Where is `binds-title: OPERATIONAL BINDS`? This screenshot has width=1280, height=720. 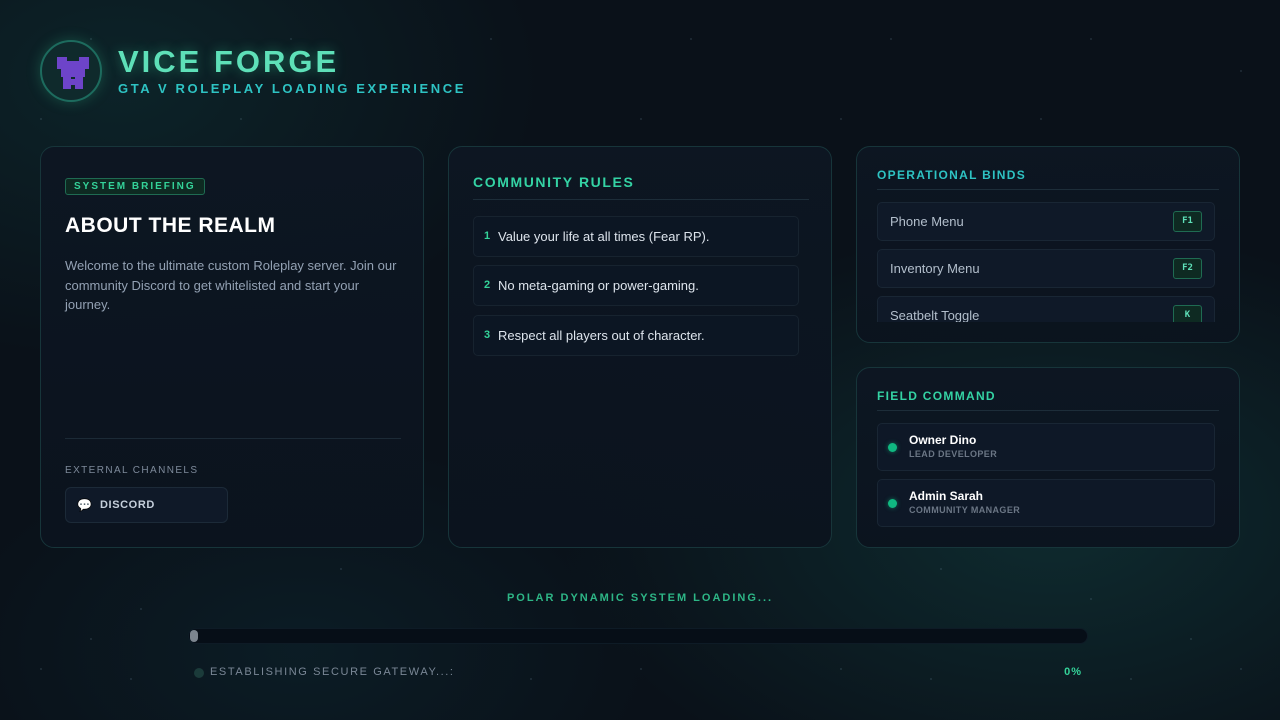
binds-title: OPERATIONAL BINDS is located at coordinates (951, 175).